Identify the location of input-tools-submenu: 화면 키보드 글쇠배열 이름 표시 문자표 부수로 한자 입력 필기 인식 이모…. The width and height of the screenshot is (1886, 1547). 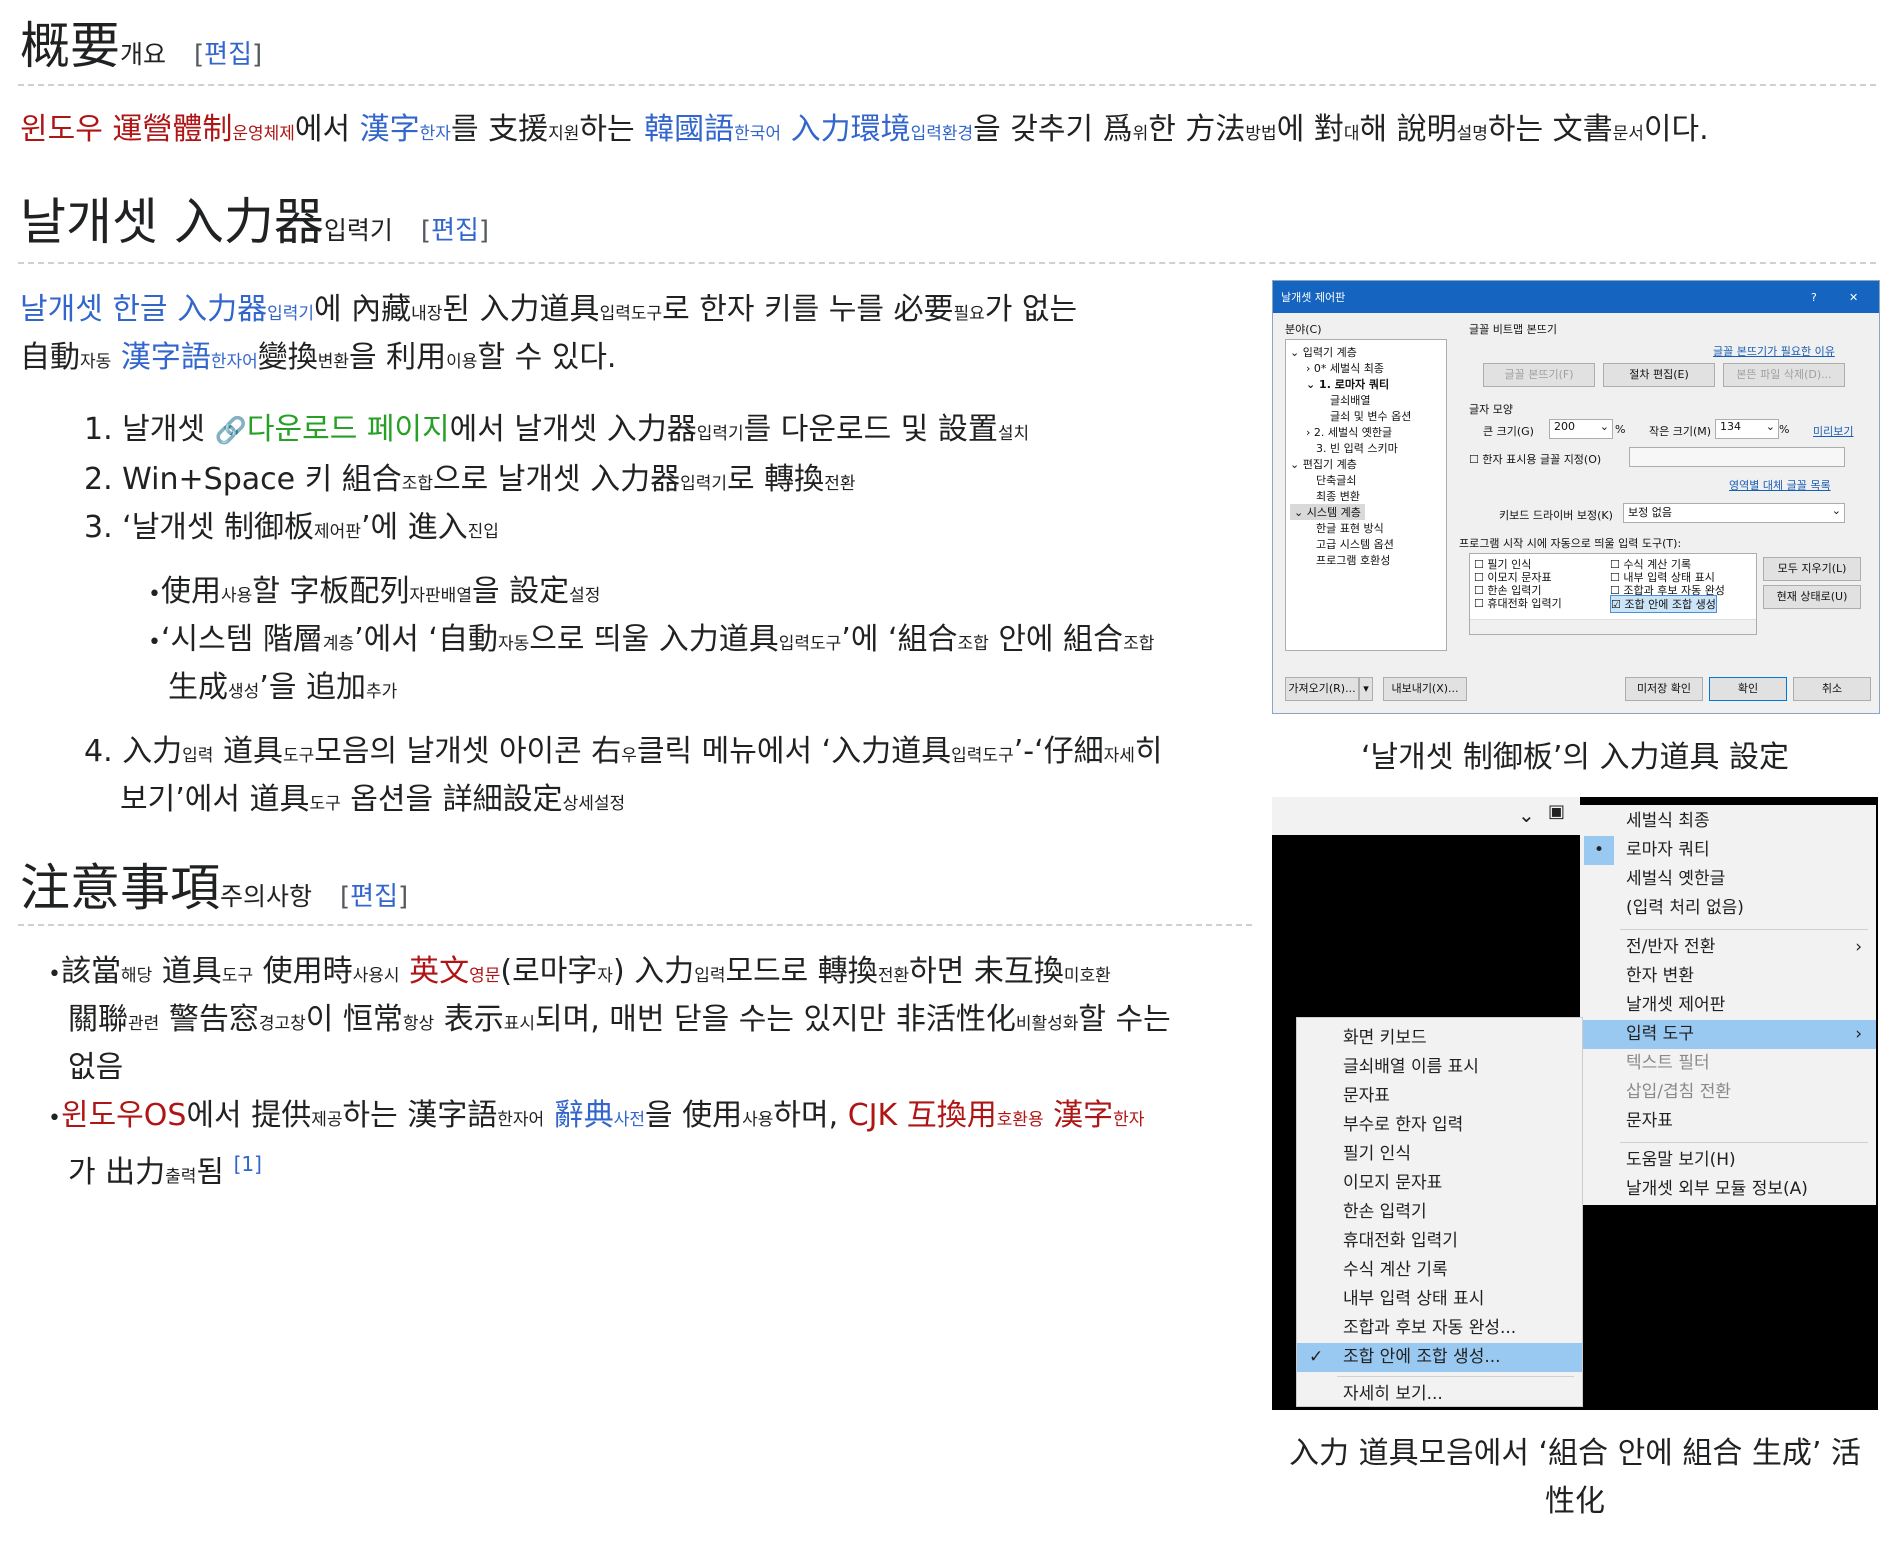
(1439, 1212).